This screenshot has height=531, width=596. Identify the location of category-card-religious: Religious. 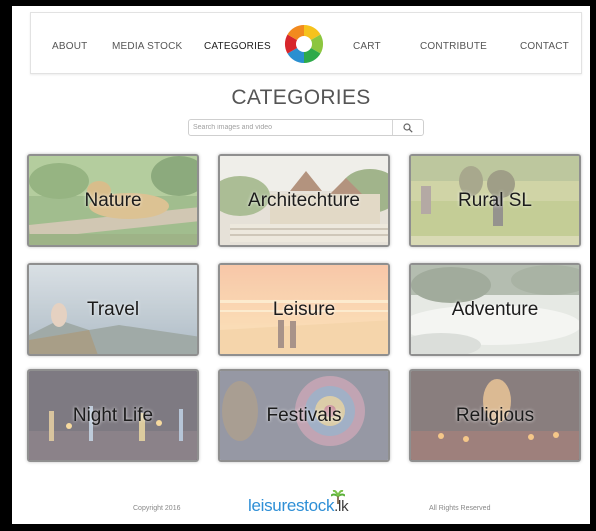
(495, 415).